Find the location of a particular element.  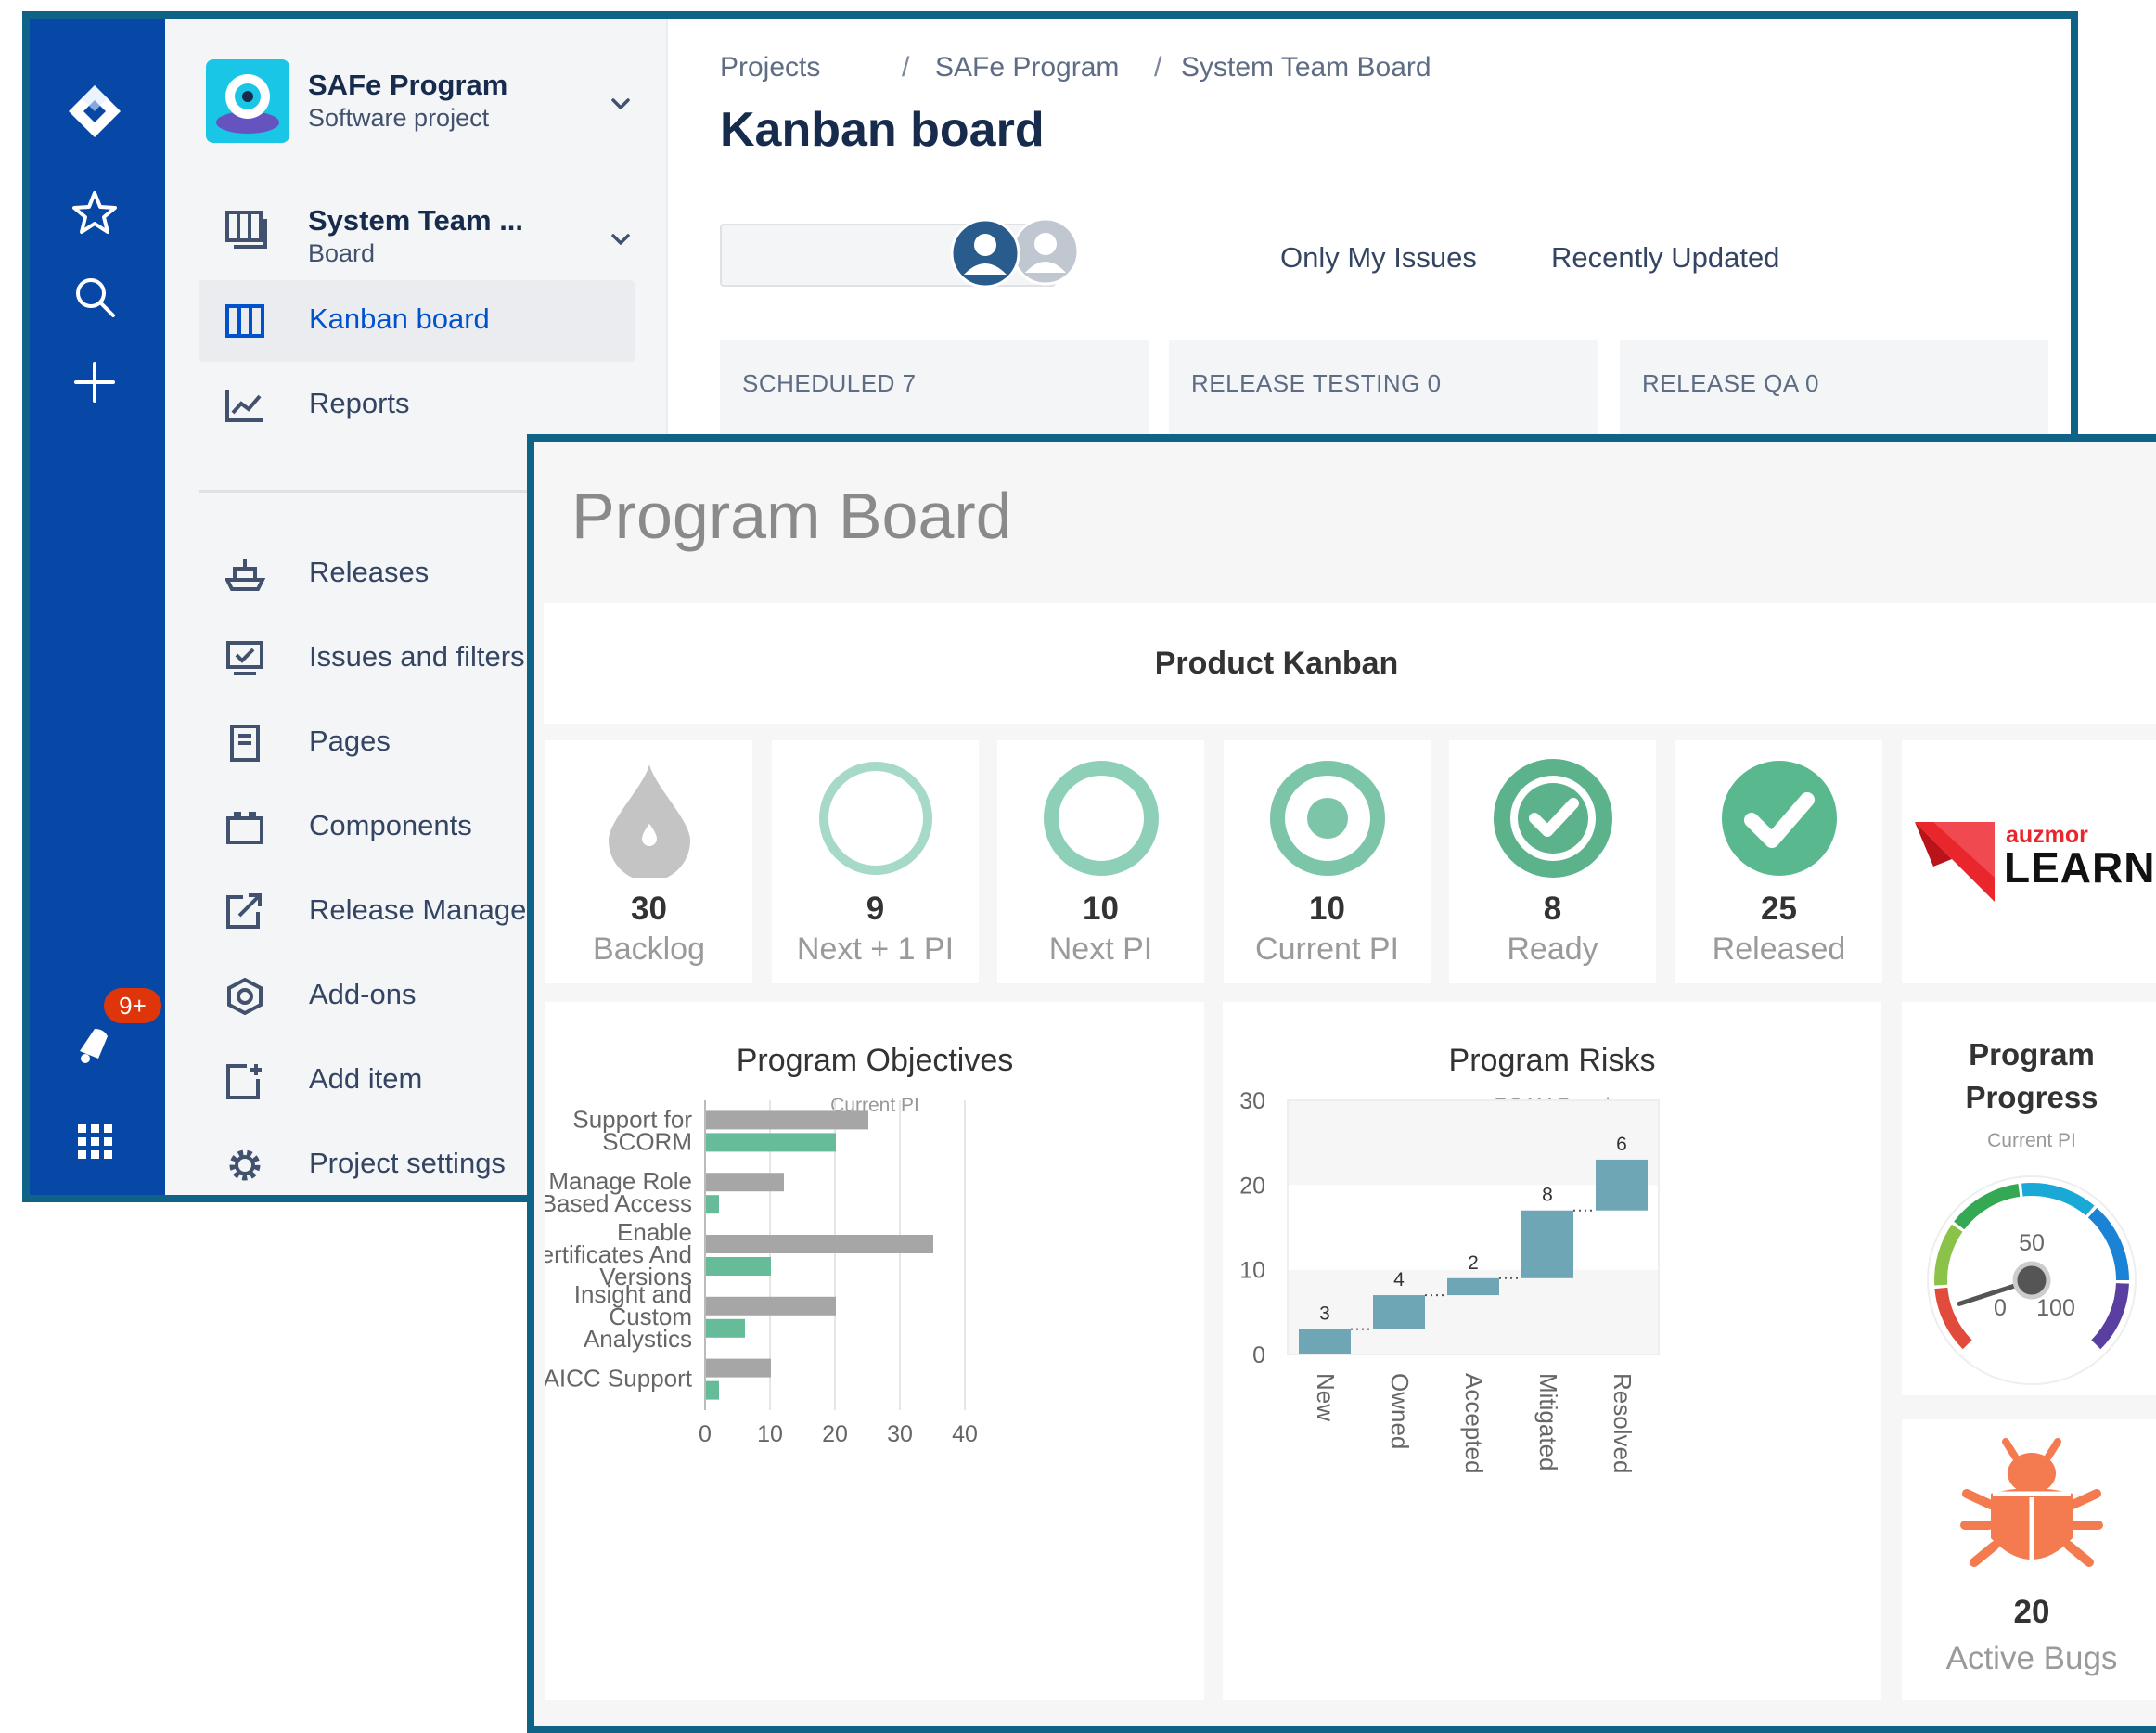

stage-card-next-plus-1-pi: 9 Next + 1 PI is located at coordinates (875, 862).